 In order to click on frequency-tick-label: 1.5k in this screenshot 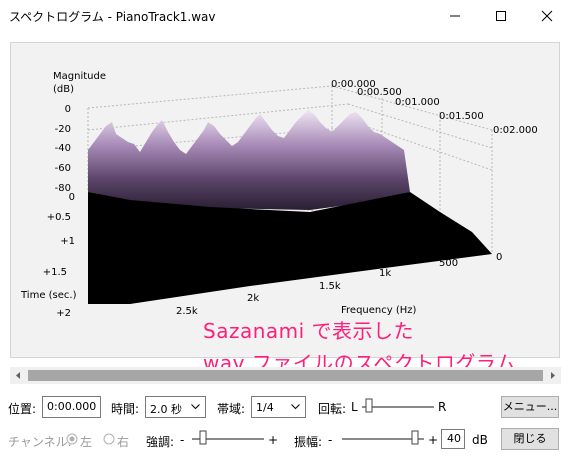, I will do `click(330, 286)`.